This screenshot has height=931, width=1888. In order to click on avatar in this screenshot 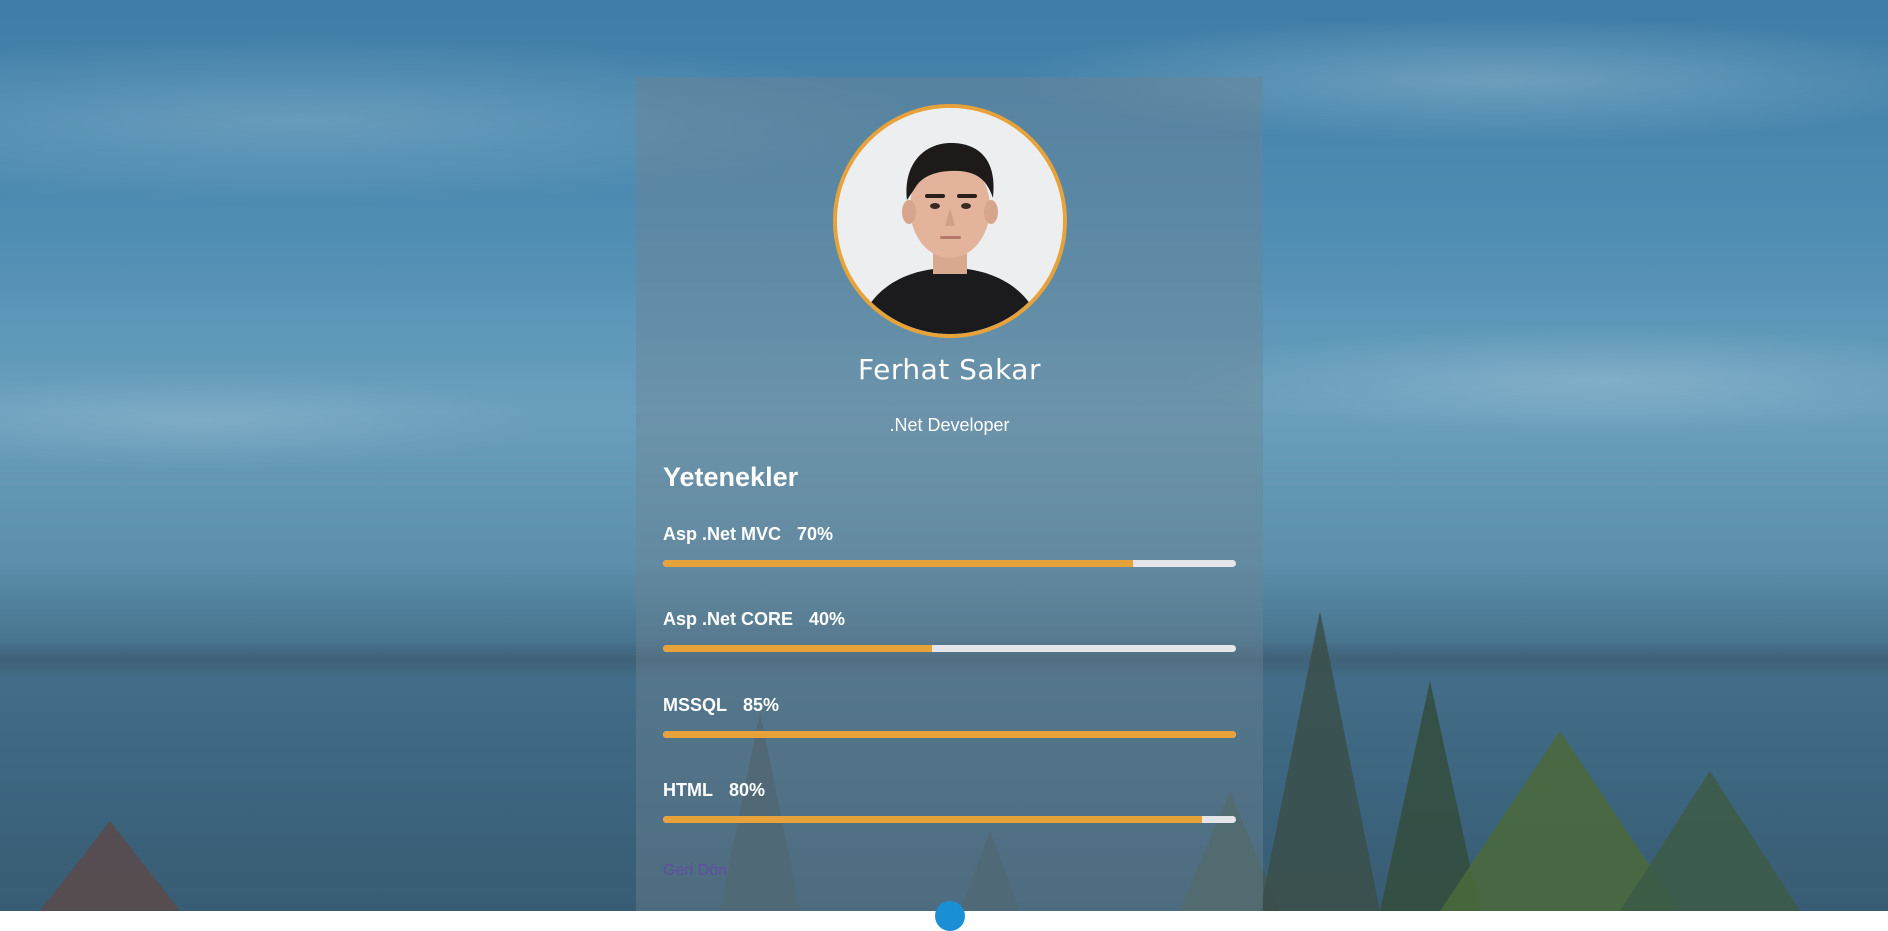, I will do `click(950, 221)`.